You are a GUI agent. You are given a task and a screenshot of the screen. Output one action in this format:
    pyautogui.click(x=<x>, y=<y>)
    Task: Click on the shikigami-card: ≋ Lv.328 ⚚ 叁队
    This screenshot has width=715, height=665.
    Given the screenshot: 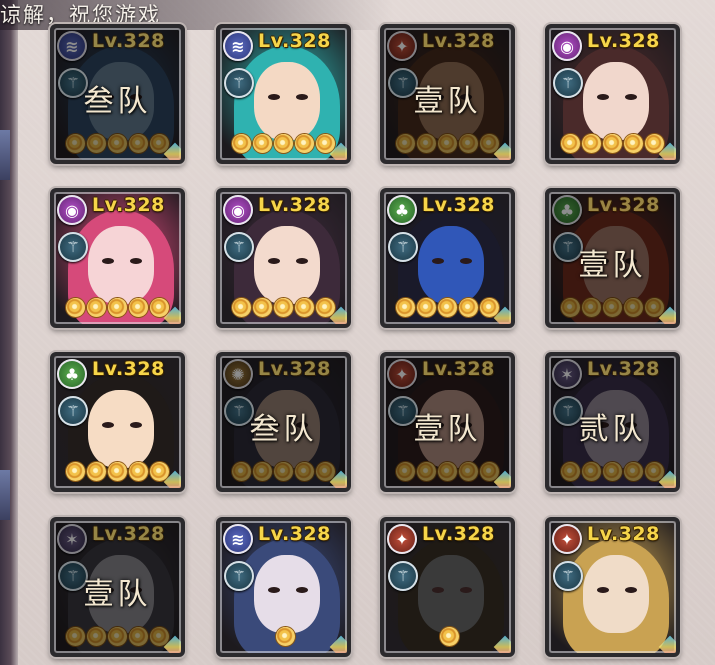 What is the action you would take?
    pyautogui.click(x=117, y=94)
    